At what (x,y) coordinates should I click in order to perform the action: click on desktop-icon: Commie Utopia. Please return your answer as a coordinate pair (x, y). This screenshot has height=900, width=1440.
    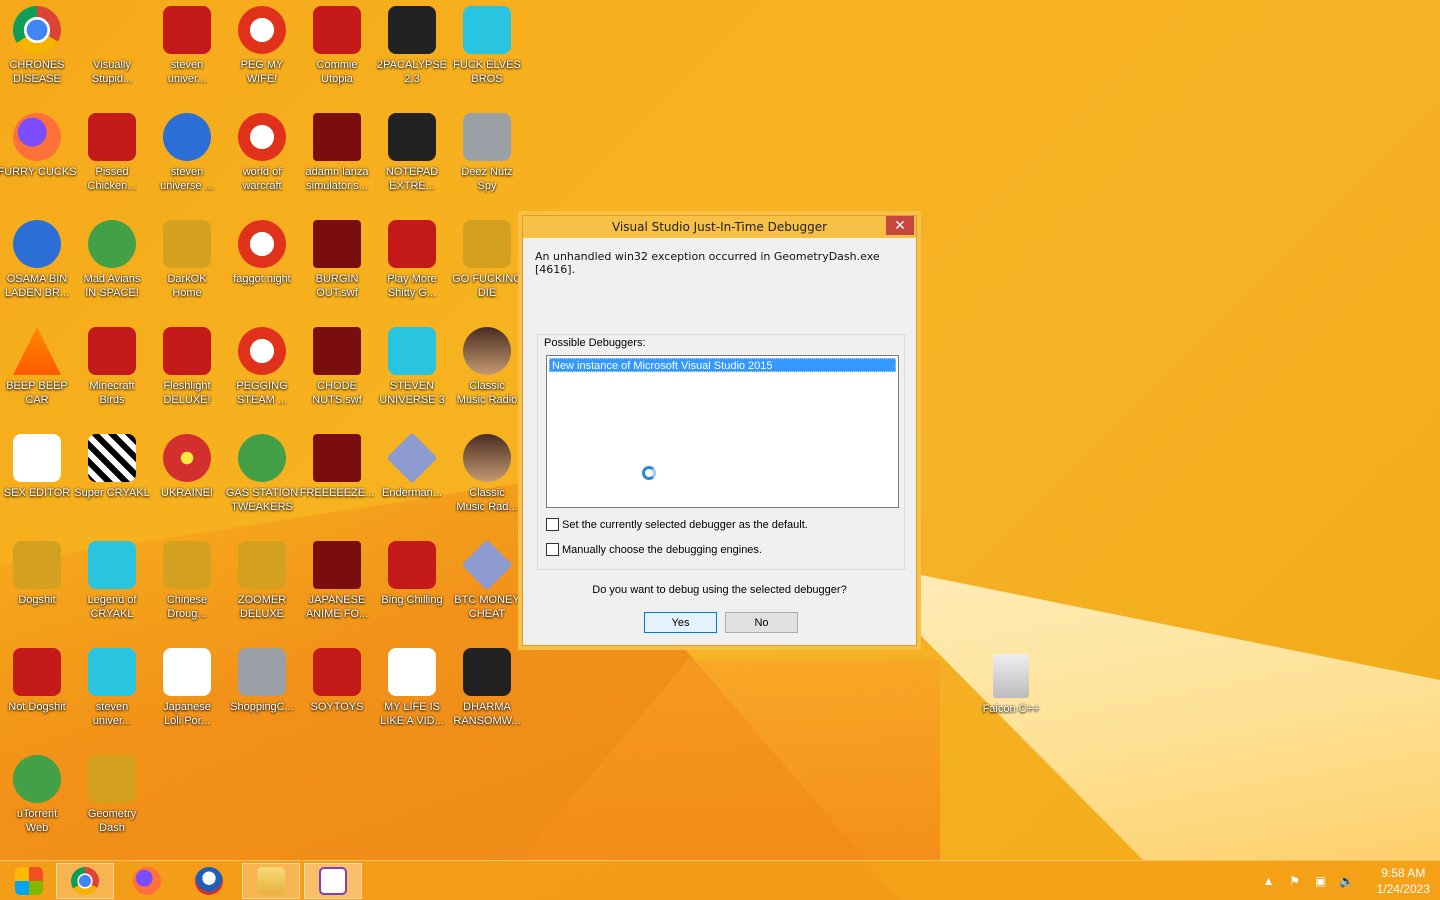
    Looking at the image, I should click on (337, 50).